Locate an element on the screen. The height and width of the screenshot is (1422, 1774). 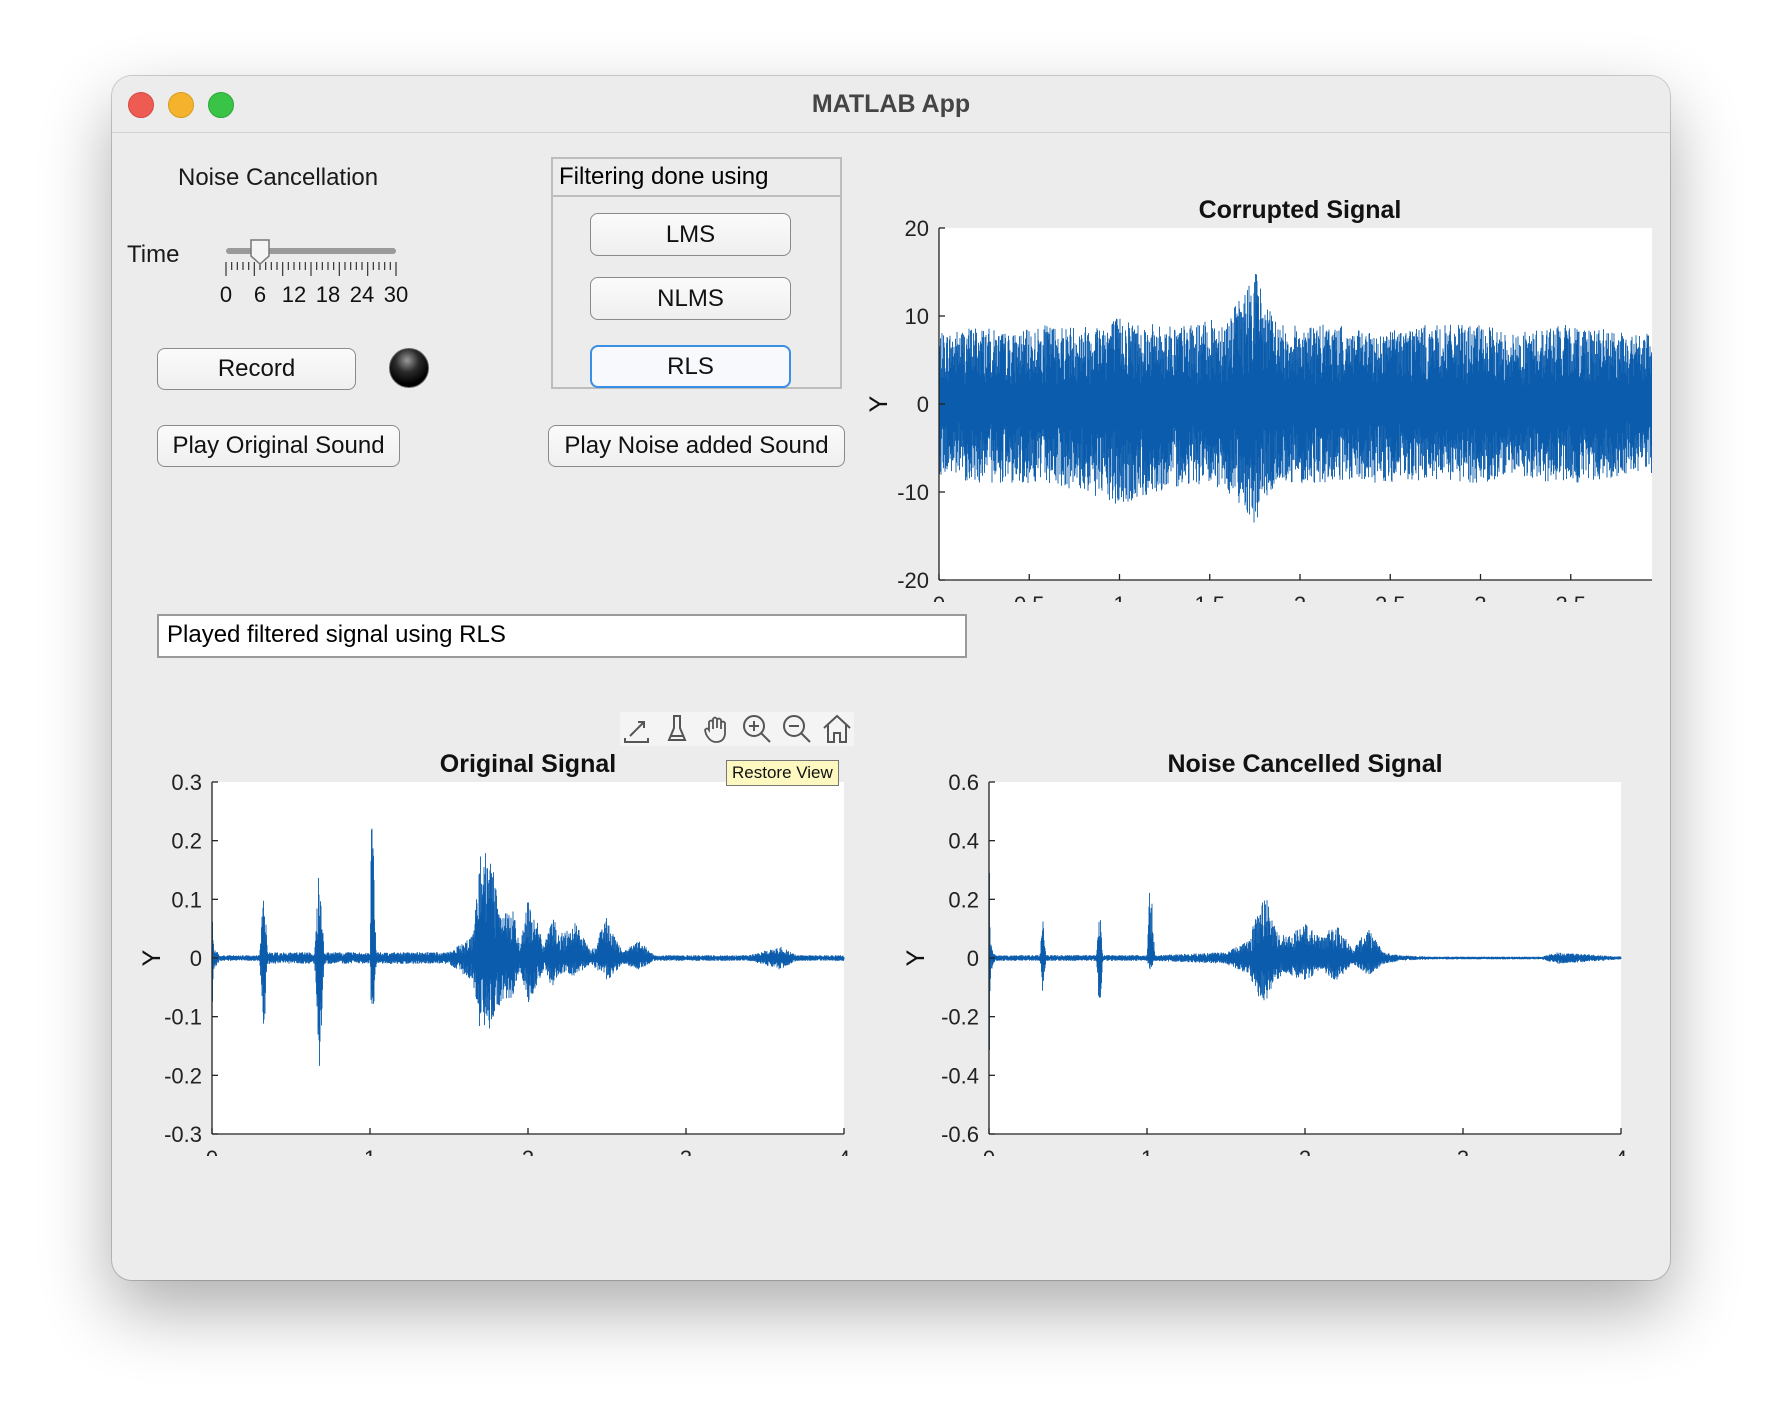
slider-tick-label: 0 is located at coordinates (226, 294).